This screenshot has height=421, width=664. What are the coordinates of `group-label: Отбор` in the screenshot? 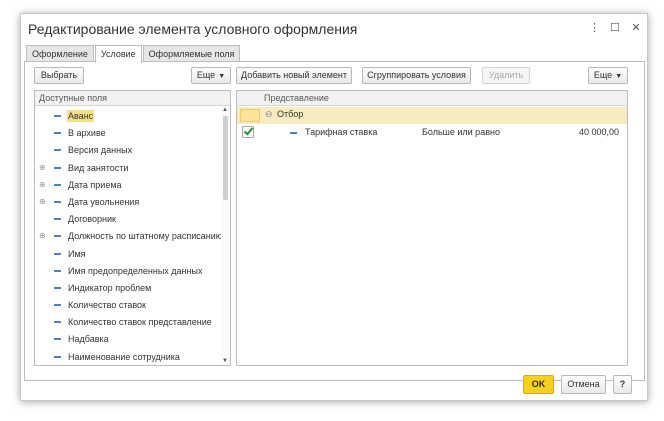 It's located at (290, 114).